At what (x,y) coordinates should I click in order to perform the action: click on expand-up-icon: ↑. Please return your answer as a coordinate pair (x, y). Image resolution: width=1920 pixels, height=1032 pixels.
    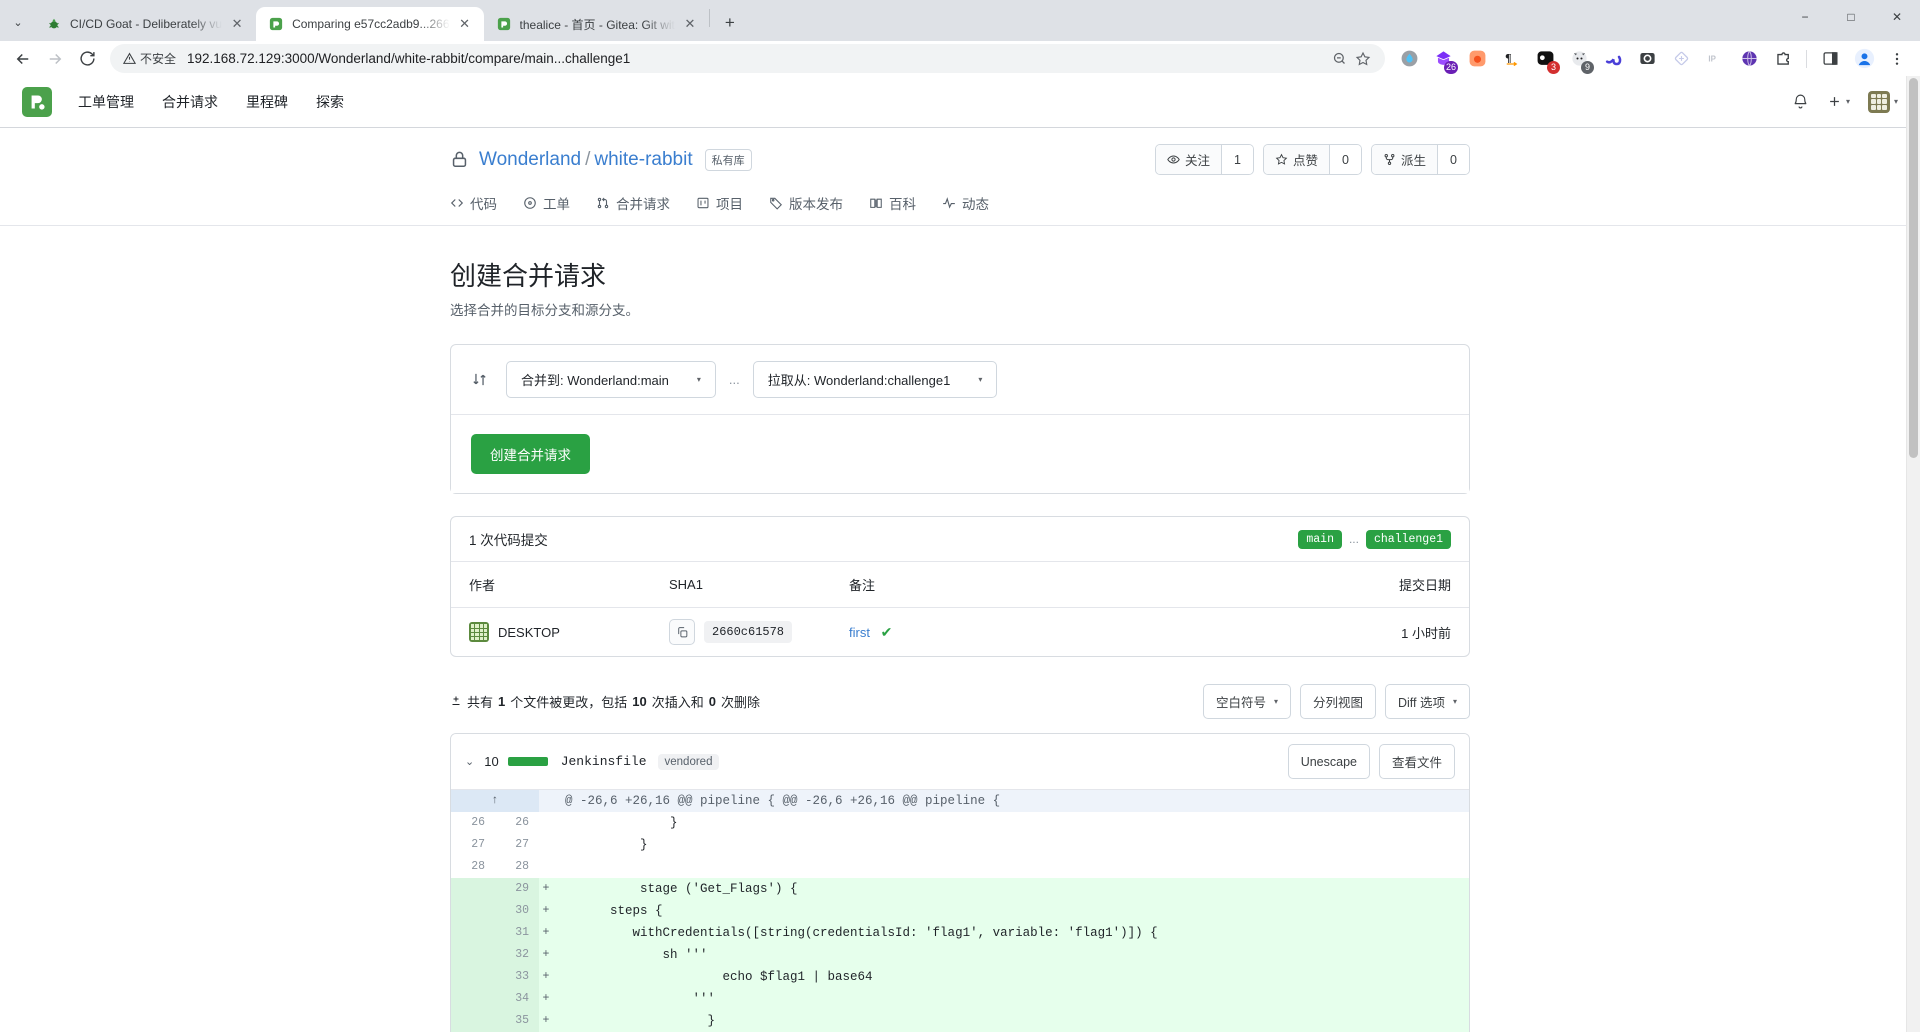
    Looking at the image, I should click on (495, 801).